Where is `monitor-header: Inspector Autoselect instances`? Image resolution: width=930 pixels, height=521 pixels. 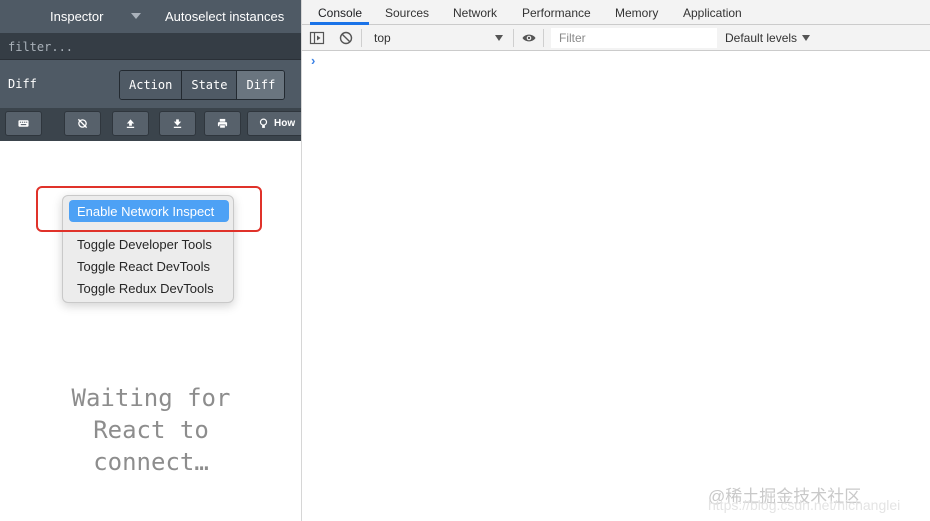 monitor-header: Inspector Autoselect instances is located at coordinates (150, 16).